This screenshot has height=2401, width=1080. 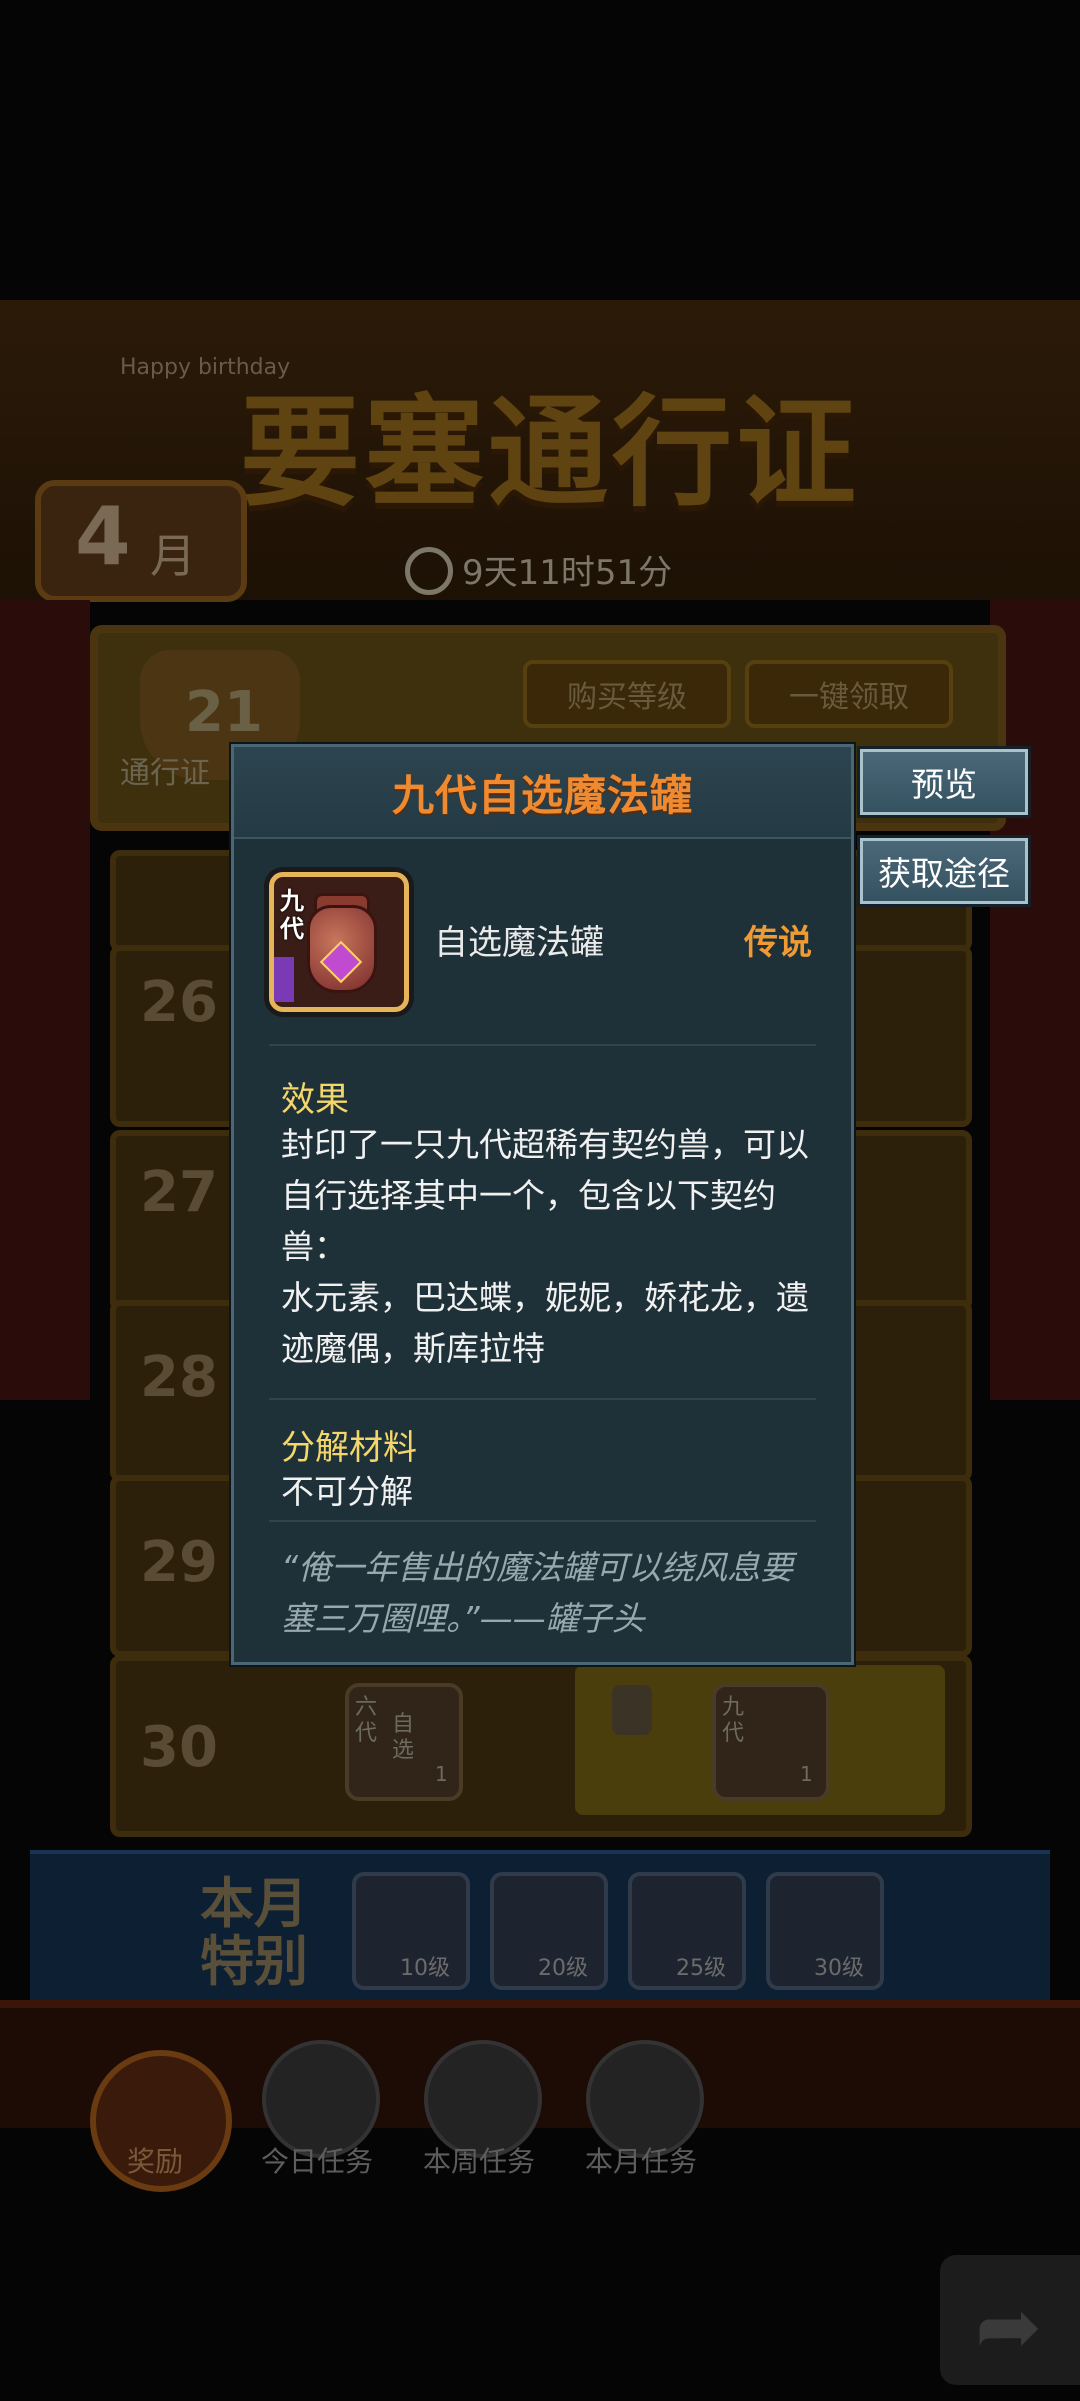 What do you see at coordinates (315, 1100) in the screenshot?
I see `effect-heading: 效果` at bounding box center [315, 1100].